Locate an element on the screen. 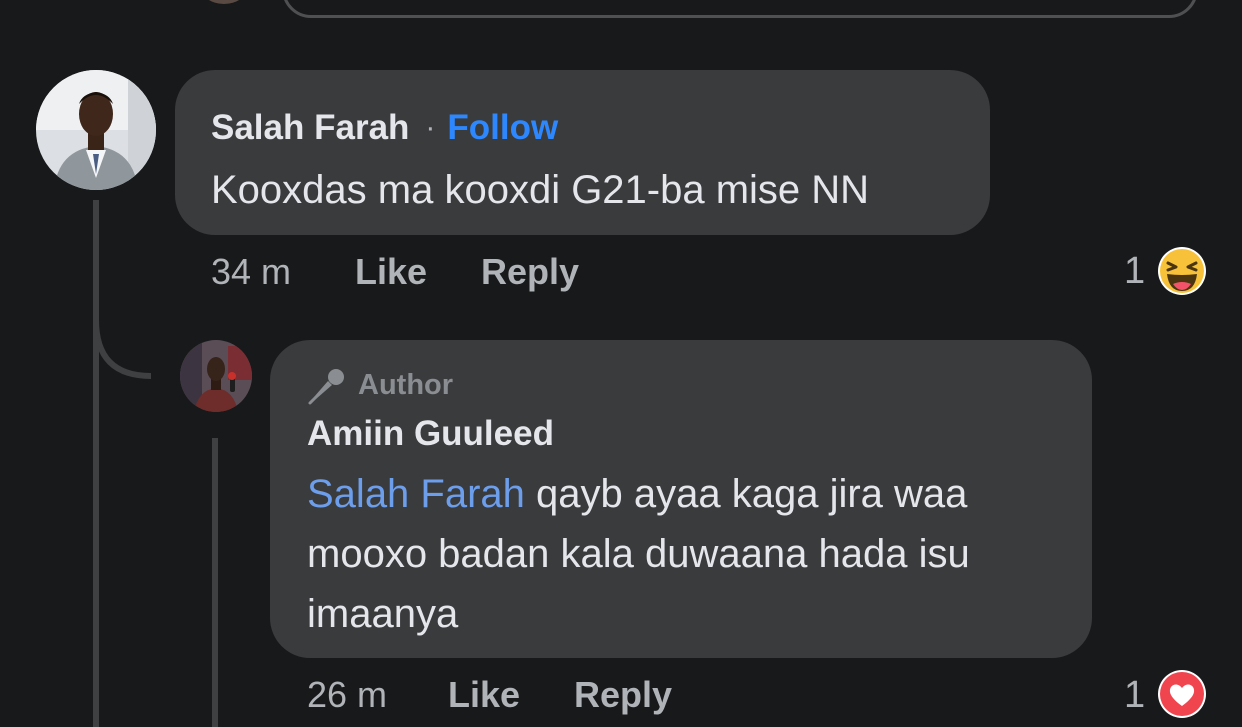 This screenshot has width=1242, height=727. haha-emoji-icon is located at coordinates (1182, 271).